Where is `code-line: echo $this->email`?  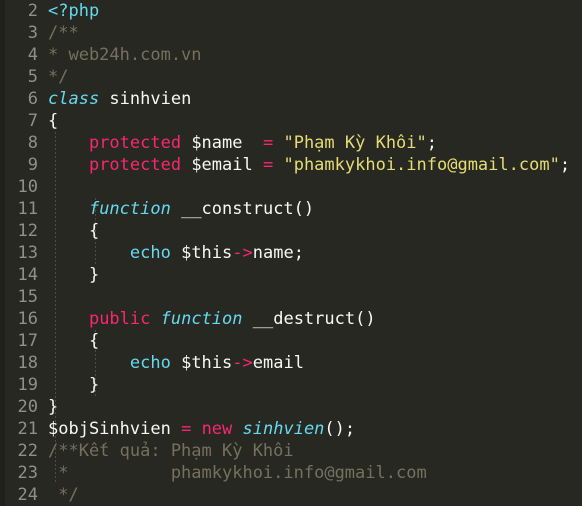
code-line: echo $this->email is located at coordinates (315, 363).